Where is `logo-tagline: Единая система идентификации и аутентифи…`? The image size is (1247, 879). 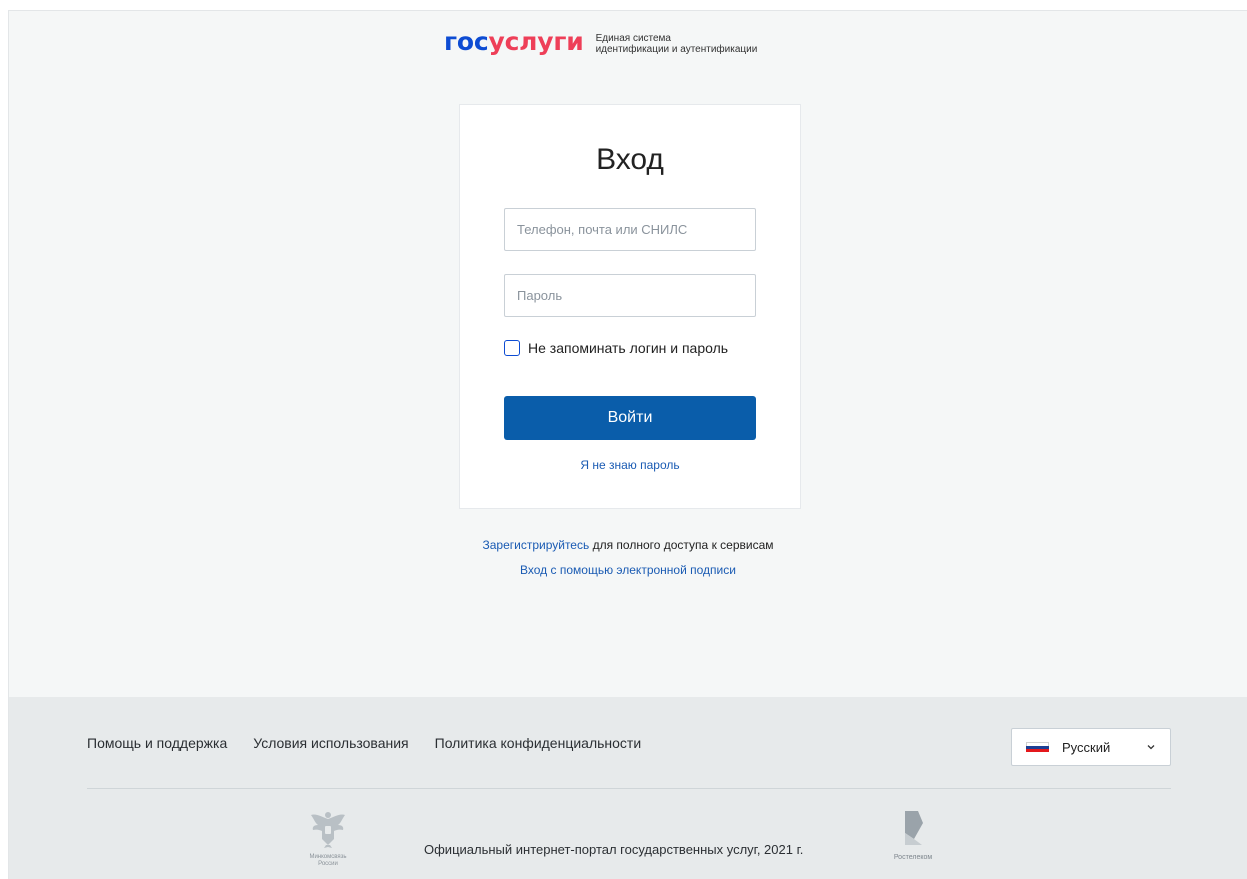 logo-tagline: Единая система идентификации и аутентифи… is located at coordinates (677, 44).